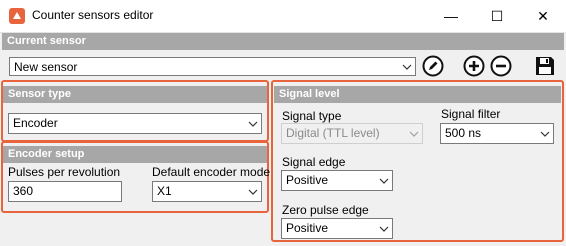  I want to click on close-button: ✕, so click(543, 16).